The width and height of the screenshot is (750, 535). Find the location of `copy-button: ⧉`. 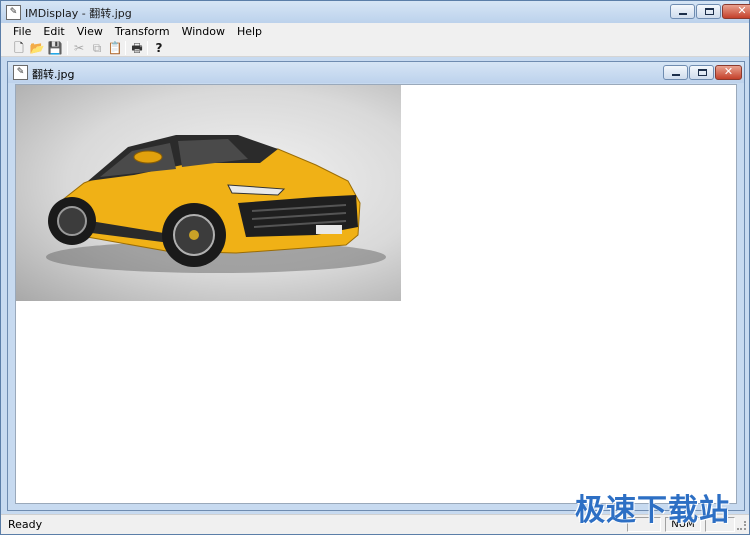

copy-button: ⧉ is located at coordinates (97, 48).